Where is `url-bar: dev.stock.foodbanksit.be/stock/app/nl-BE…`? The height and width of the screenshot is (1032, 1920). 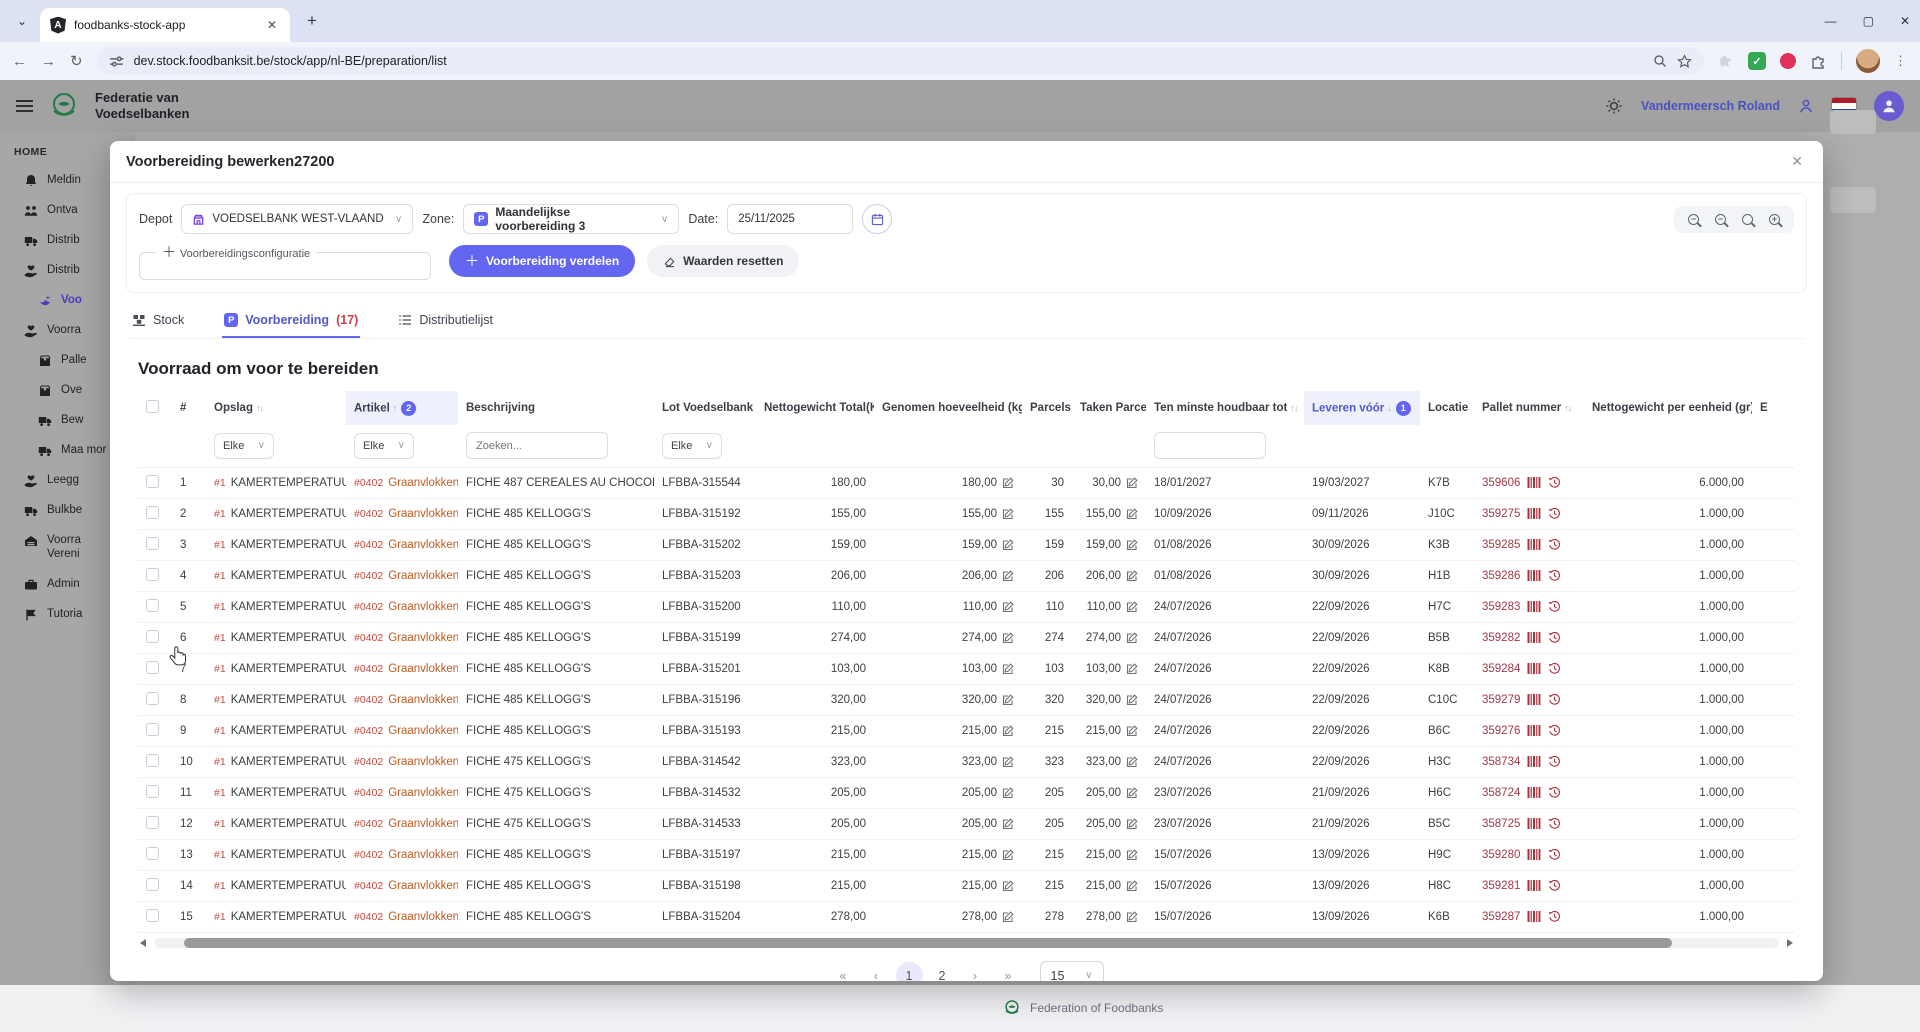
url-bar: dev.stock.foodbanksit.be/stock/app/nl-BE… is located at coordinates (900, 61).